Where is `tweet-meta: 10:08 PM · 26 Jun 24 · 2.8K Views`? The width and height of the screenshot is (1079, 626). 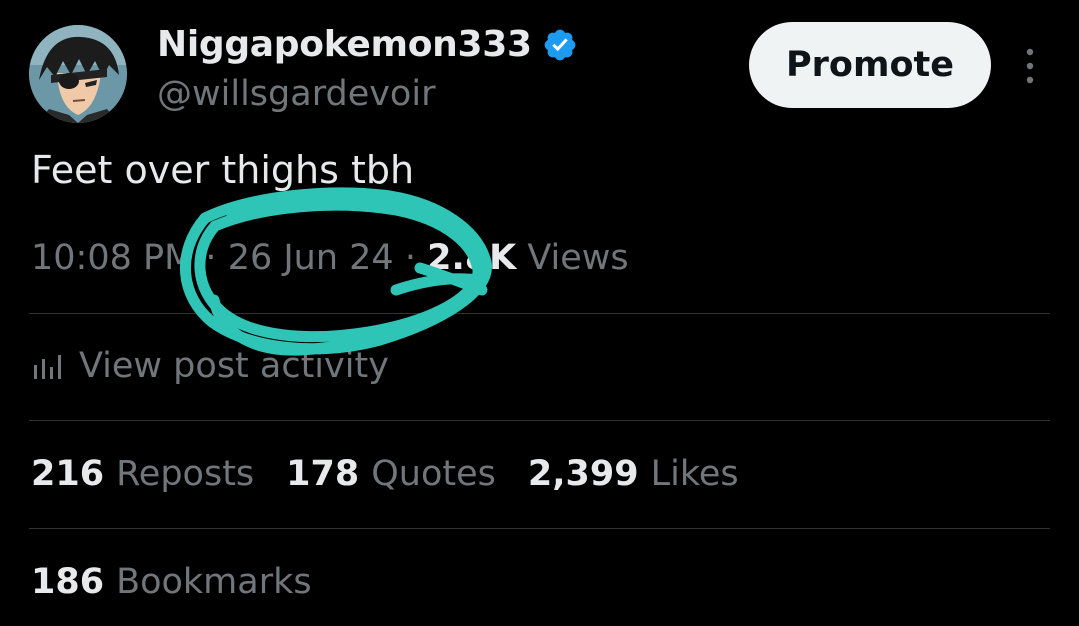 tweet-meta: 10:08 PM · 26 Jun 24 · 2.8K Views is located at coordinates (330, 258).